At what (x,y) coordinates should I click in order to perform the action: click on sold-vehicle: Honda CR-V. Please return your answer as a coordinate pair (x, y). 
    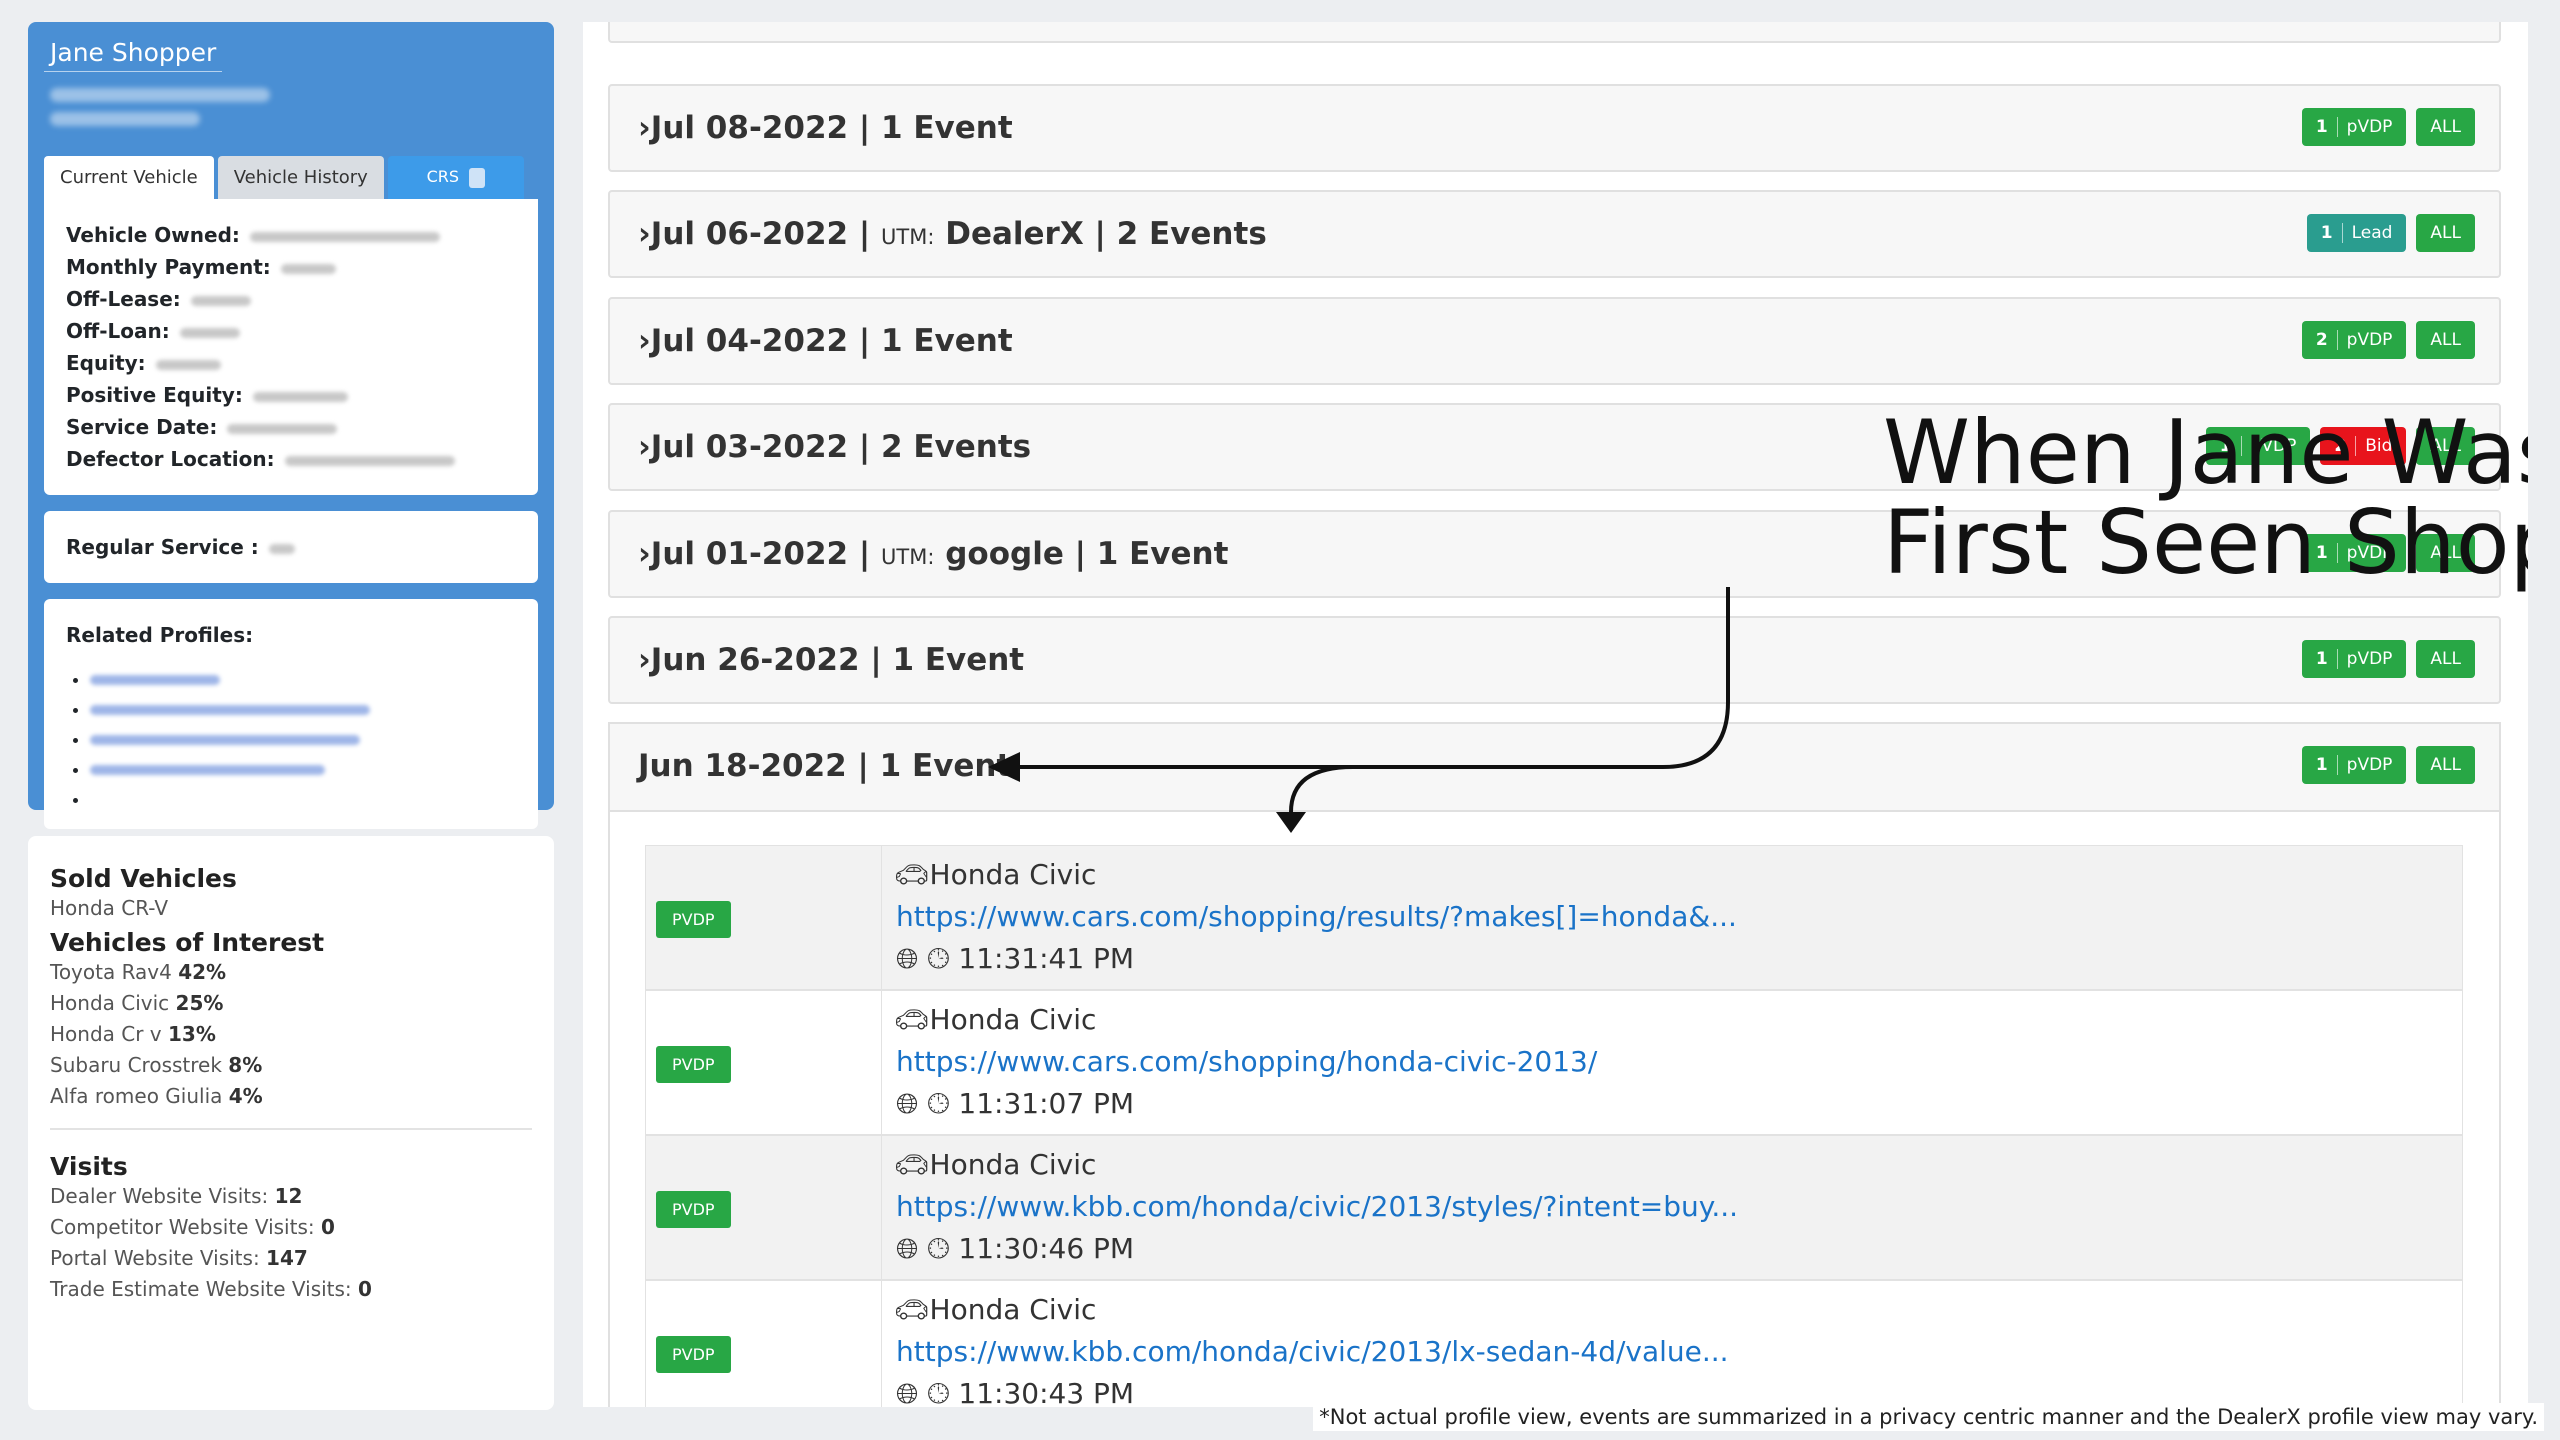
    Looking at the image, I should click on (109, 908).